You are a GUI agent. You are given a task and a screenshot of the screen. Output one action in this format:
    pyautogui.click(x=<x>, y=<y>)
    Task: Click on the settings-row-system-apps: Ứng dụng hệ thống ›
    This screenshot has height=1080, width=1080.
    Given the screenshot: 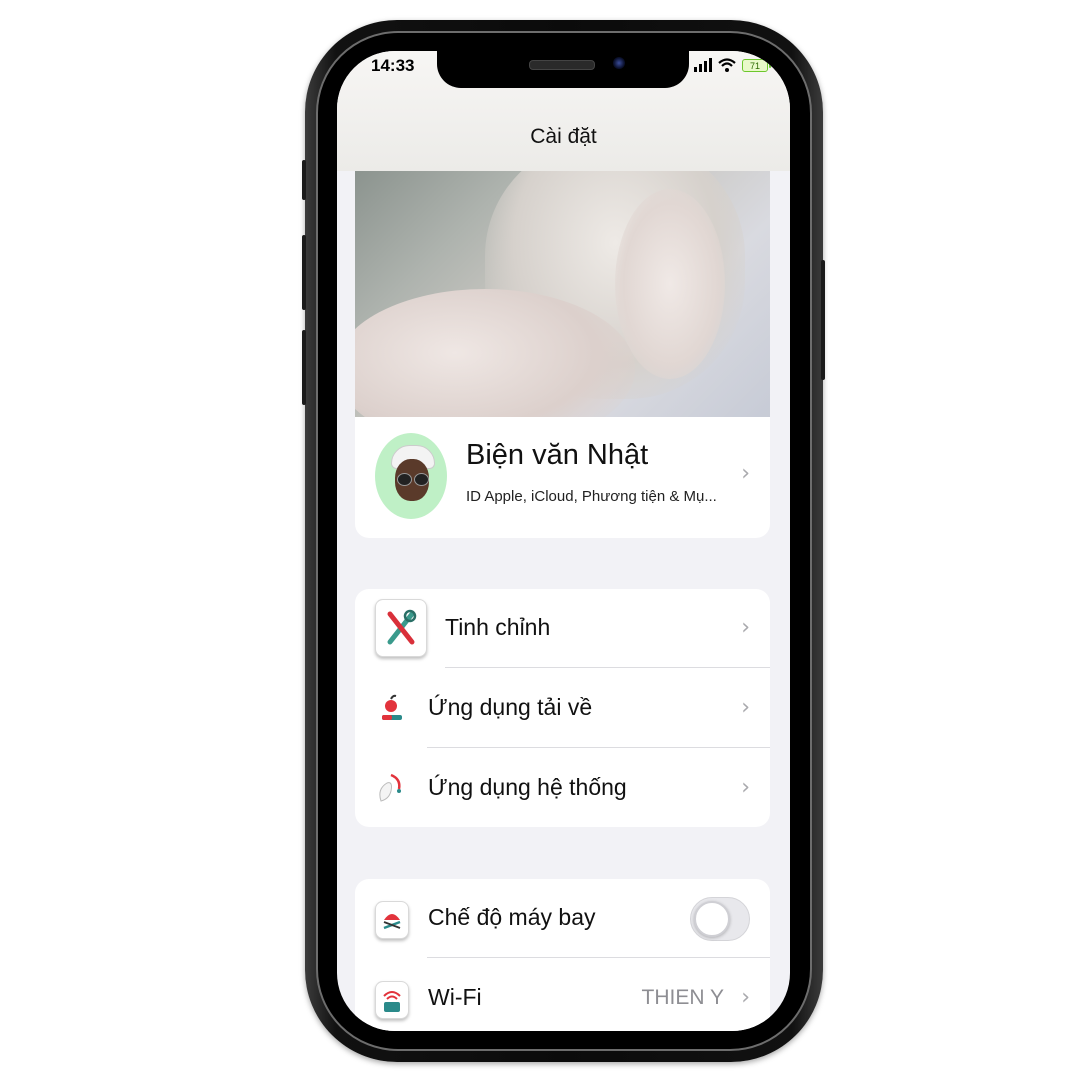 What is the action you would take?
    pyautogui.click(x=562, y=788)
    